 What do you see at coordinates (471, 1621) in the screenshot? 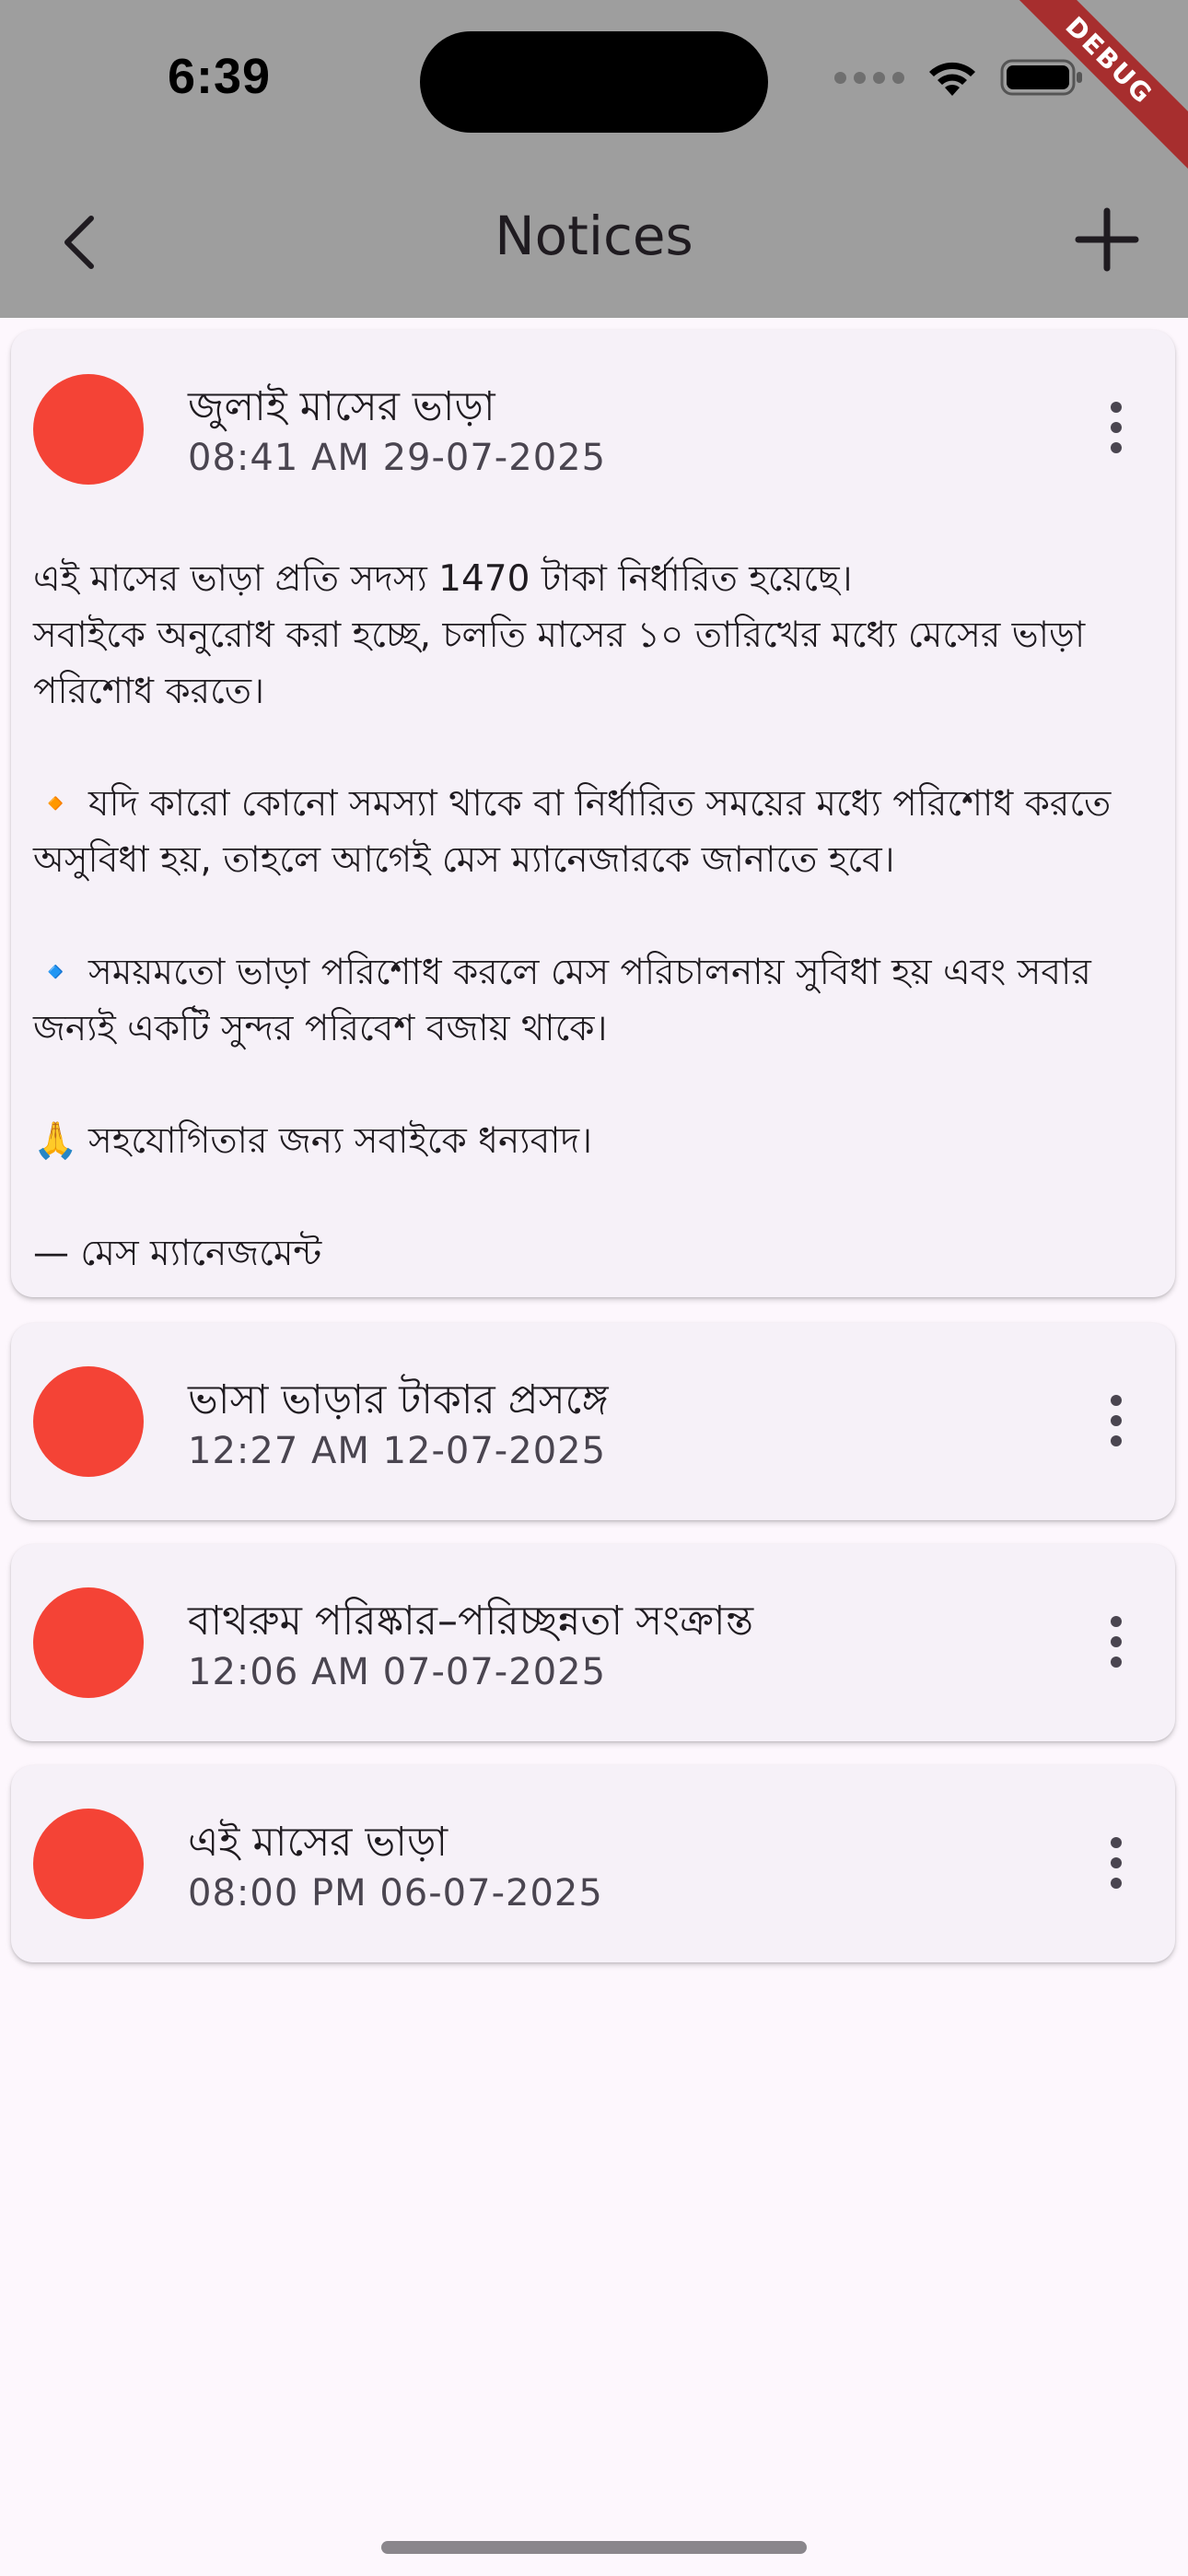
I see `notice-title: বাথরুম পরিষ্কার–পরিচ্ছন্নতা সংক্রান্ত` at bounding box center [471, 1621].